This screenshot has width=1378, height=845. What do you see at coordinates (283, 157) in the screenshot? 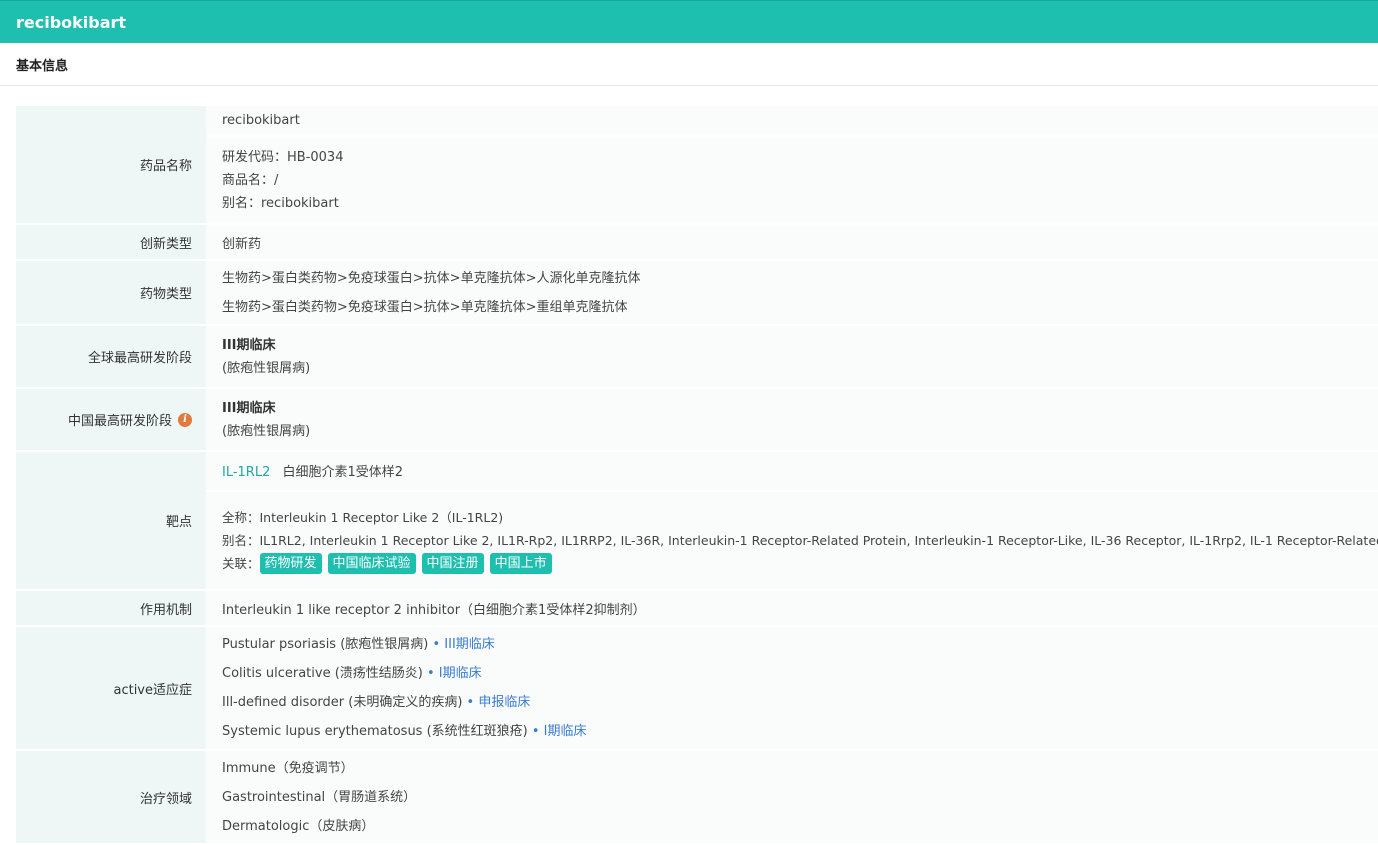
I see `rd-code: 研发代码：HB-0034` at bounding box center [283, 157].